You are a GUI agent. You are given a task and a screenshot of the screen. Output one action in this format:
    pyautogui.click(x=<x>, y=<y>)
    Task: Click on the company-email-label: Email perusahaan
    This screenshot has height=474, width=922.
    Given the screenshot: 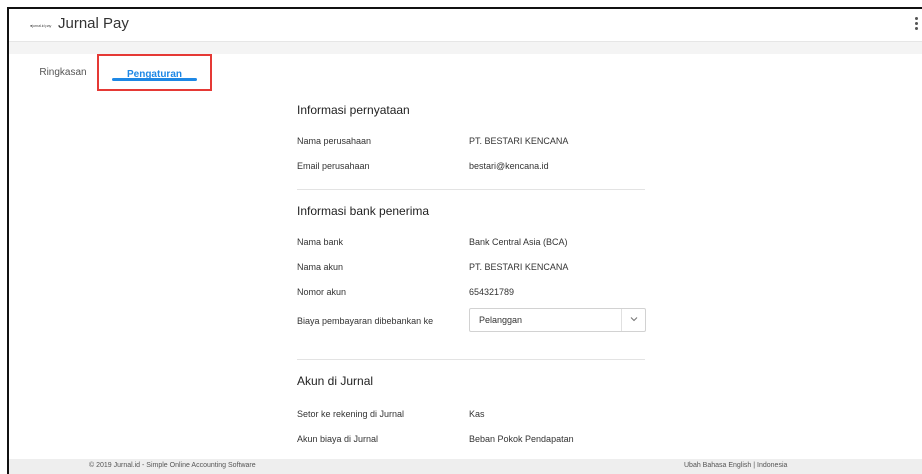 What is the action you would take?
    pyautogui.click(x=333, y=166)
    